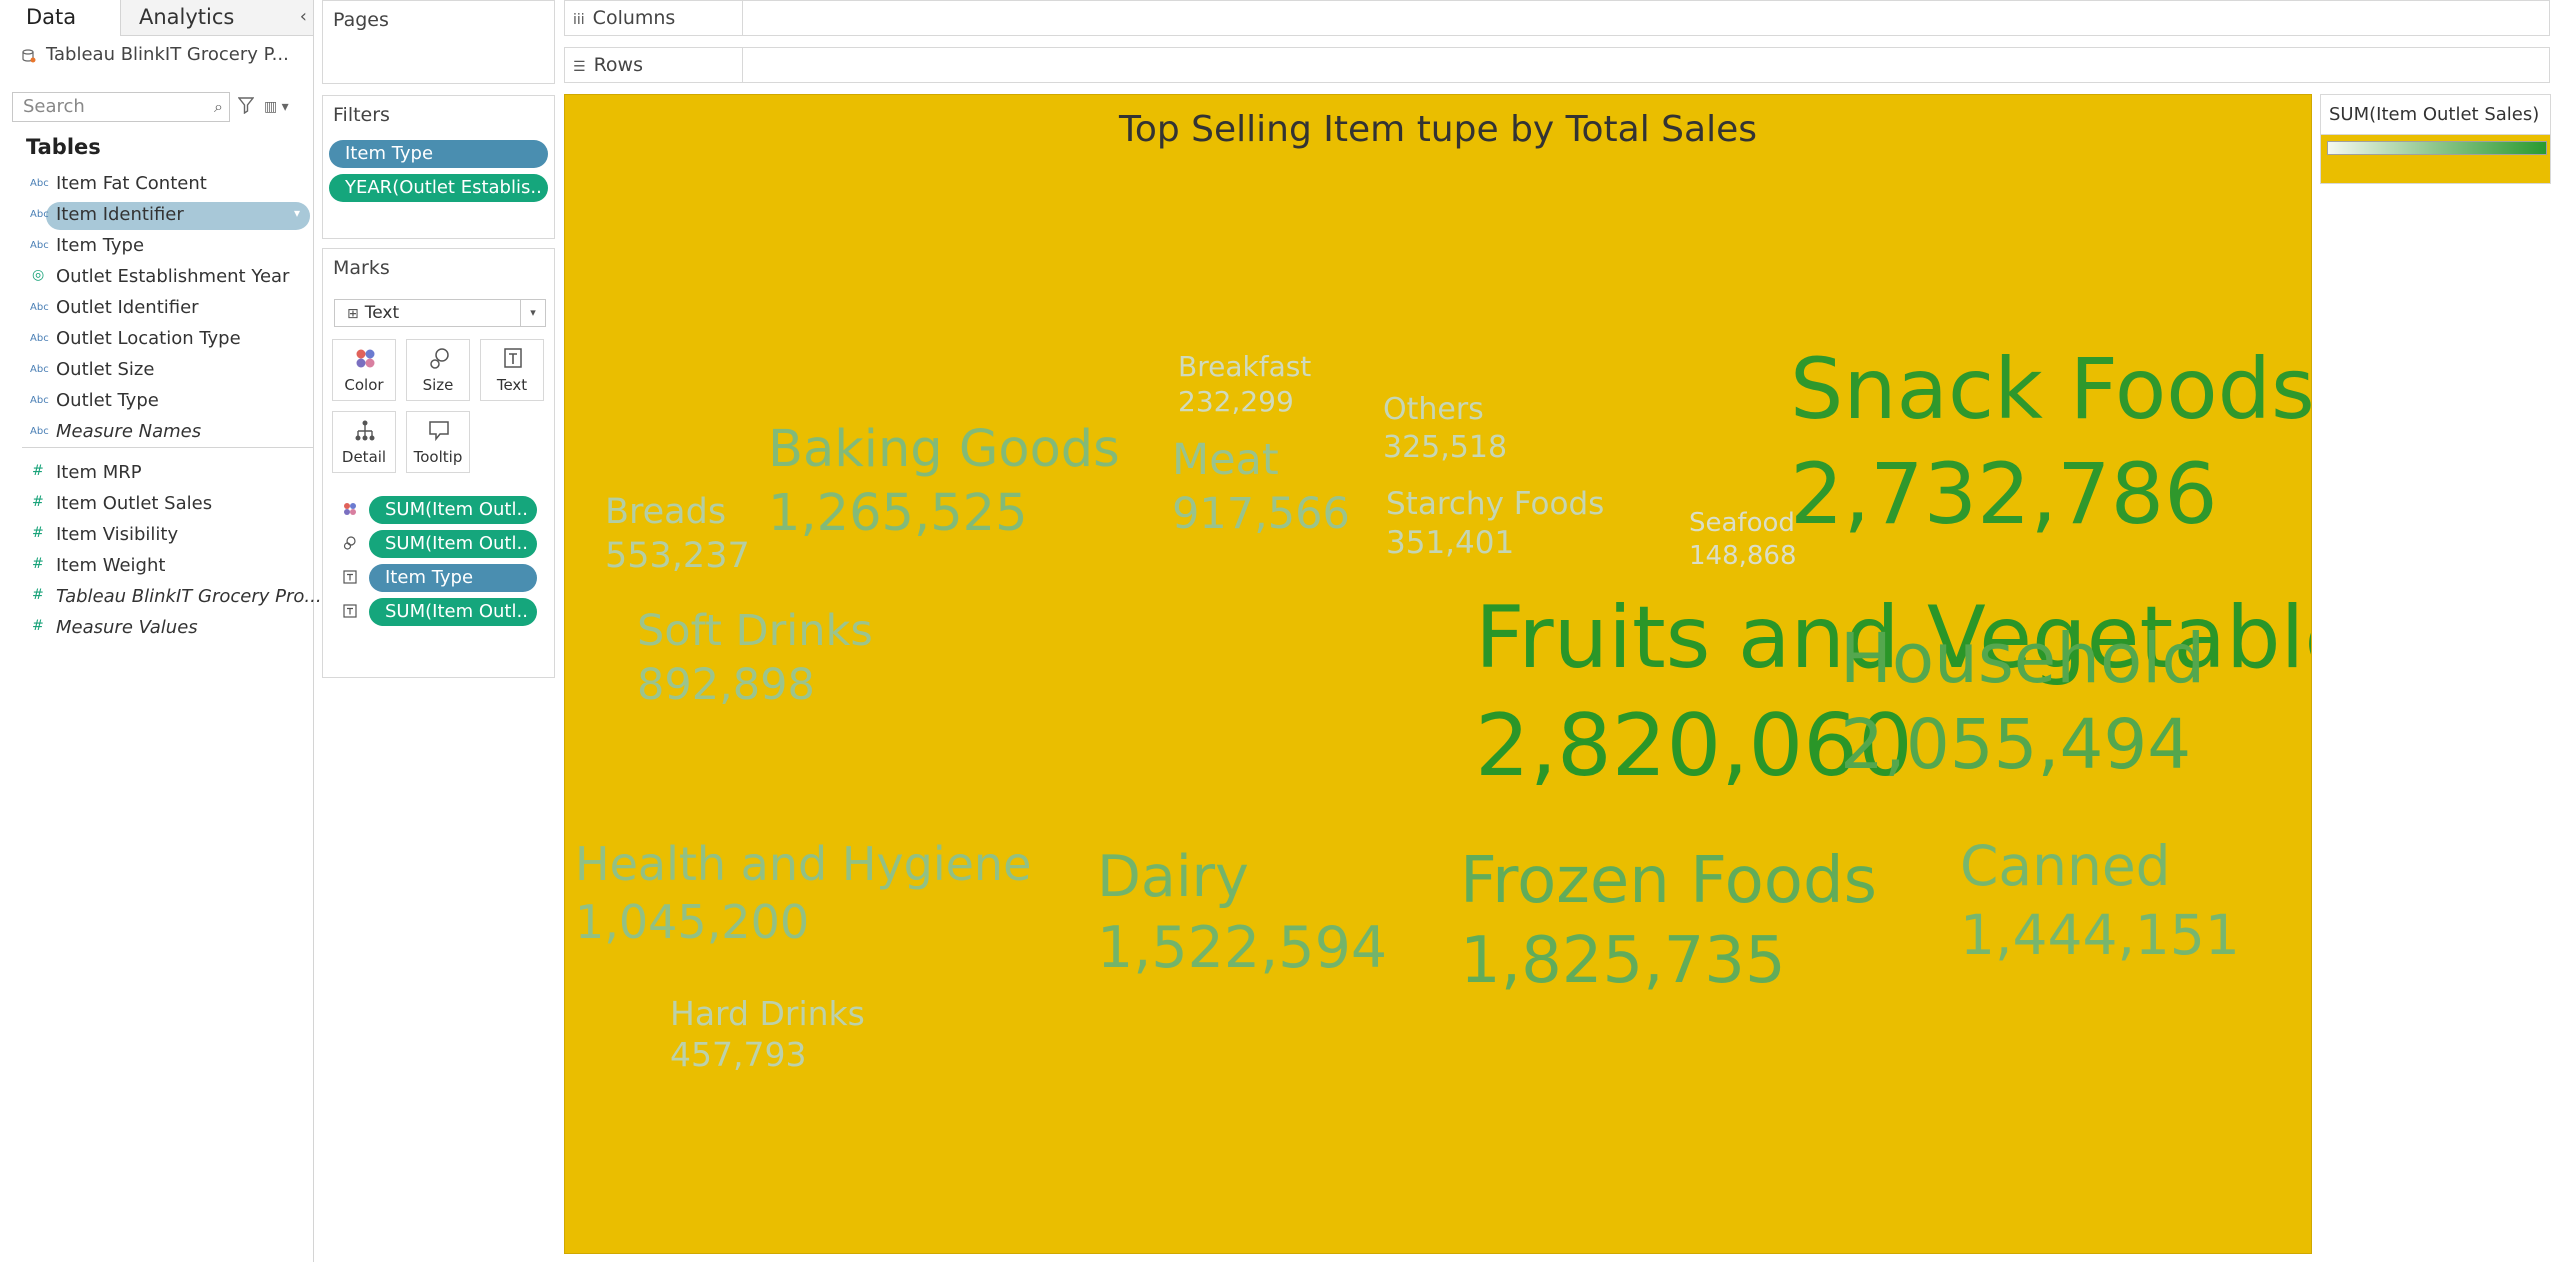 Image resolution: width=2559 pixels, height=1262 pixels. I want to click on word-cloud-mark: Others 325,518, so click(1445, 429).